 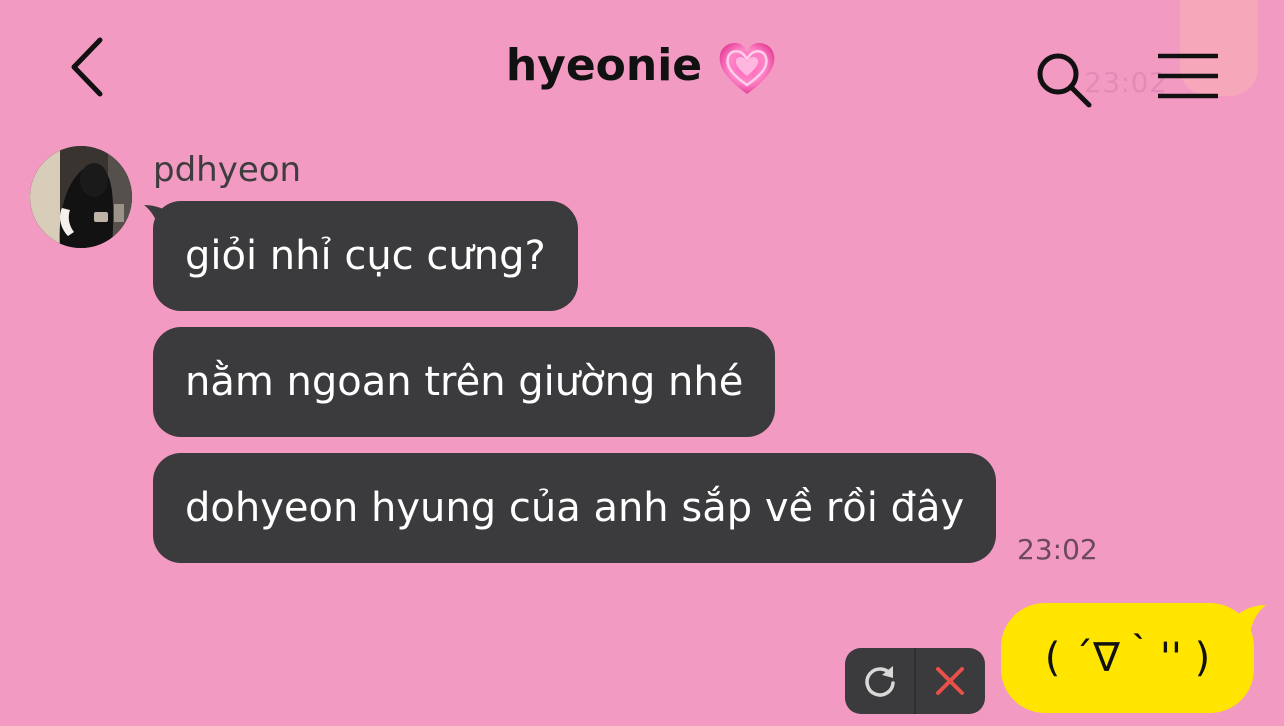 I want to click on close-icon, so click(x=950, y=681).